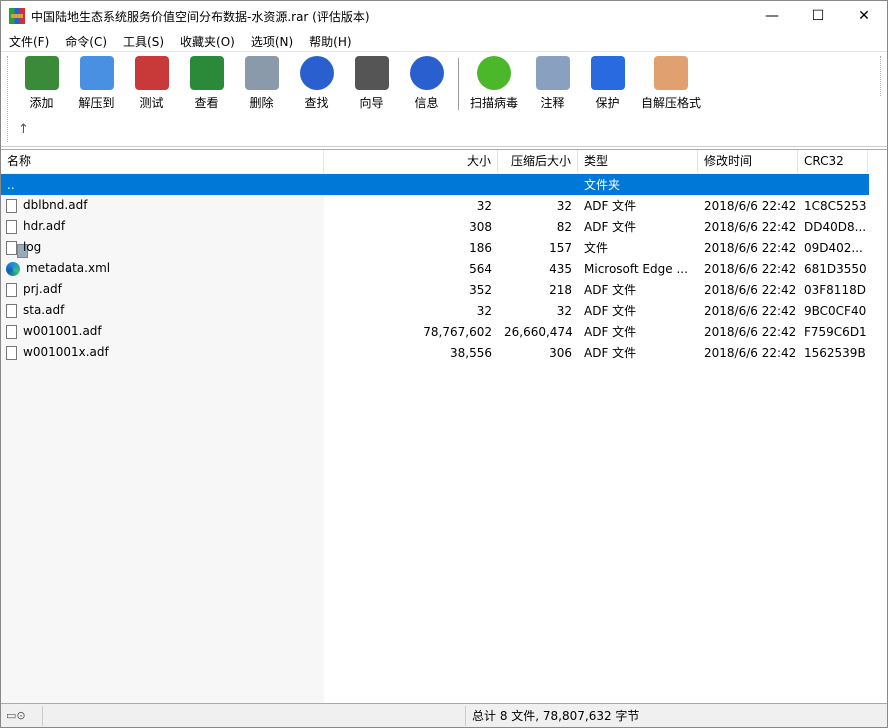 Image resolution: width=888 pixels, height=728 pixels. I want to click on toolbar-label: 添加, so click(41, 103).